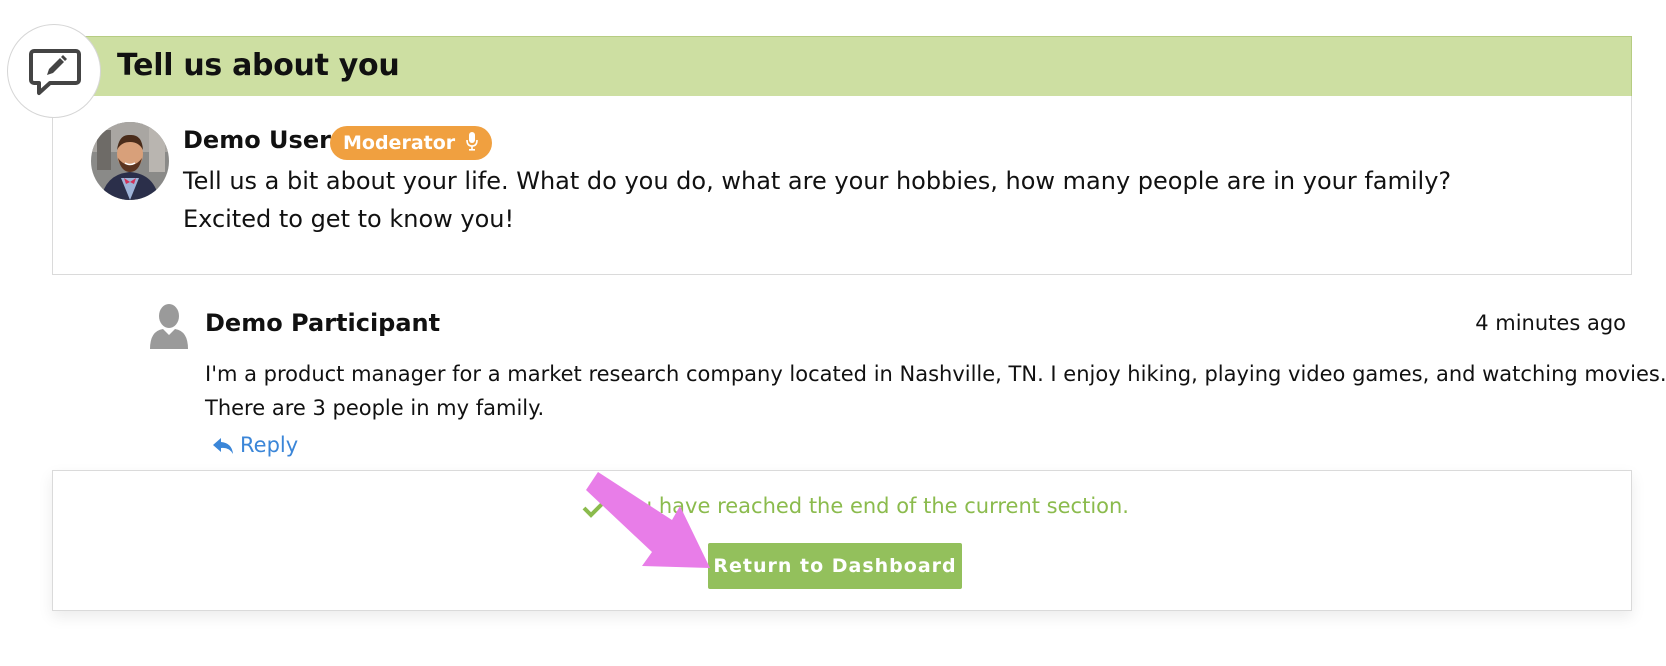 The width and height of the screenshot is (1666, 666). Describe the element at coordinates (471, 141) in the screenshot. I see `microphone-icon` at that location.